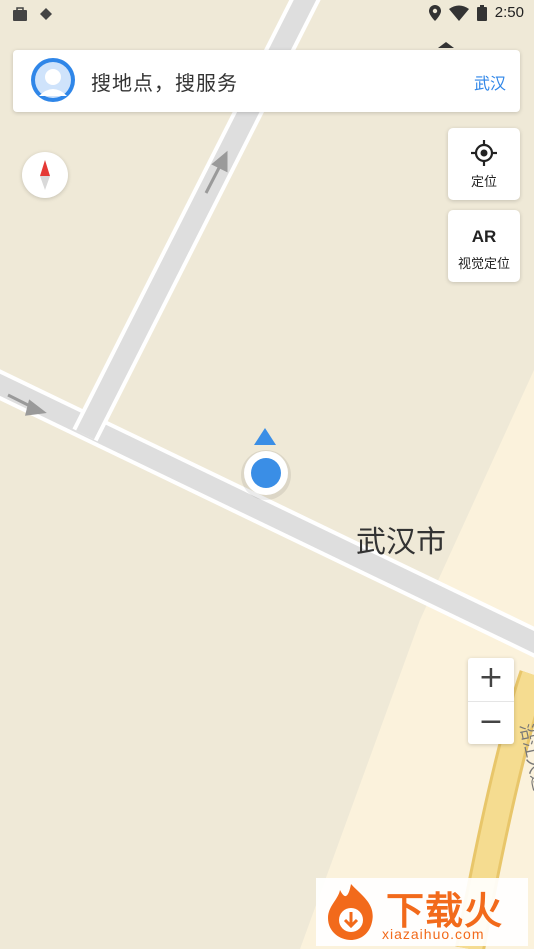 The height and width of the screenshot is (949, 534). Describe the element at coordinates (350, 912) in the screenshot. I see `flame-logo-icon` at that location.